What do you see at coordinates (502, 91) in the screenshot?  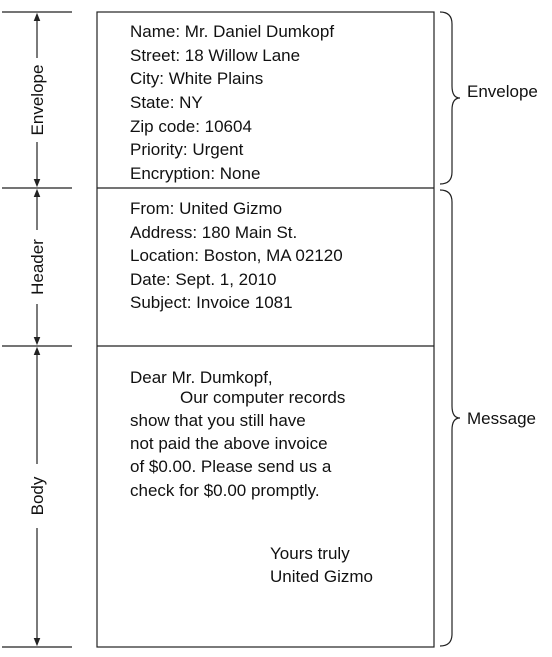 I see `right-label-envelope: Envelope` at bounding box center [502, 91].